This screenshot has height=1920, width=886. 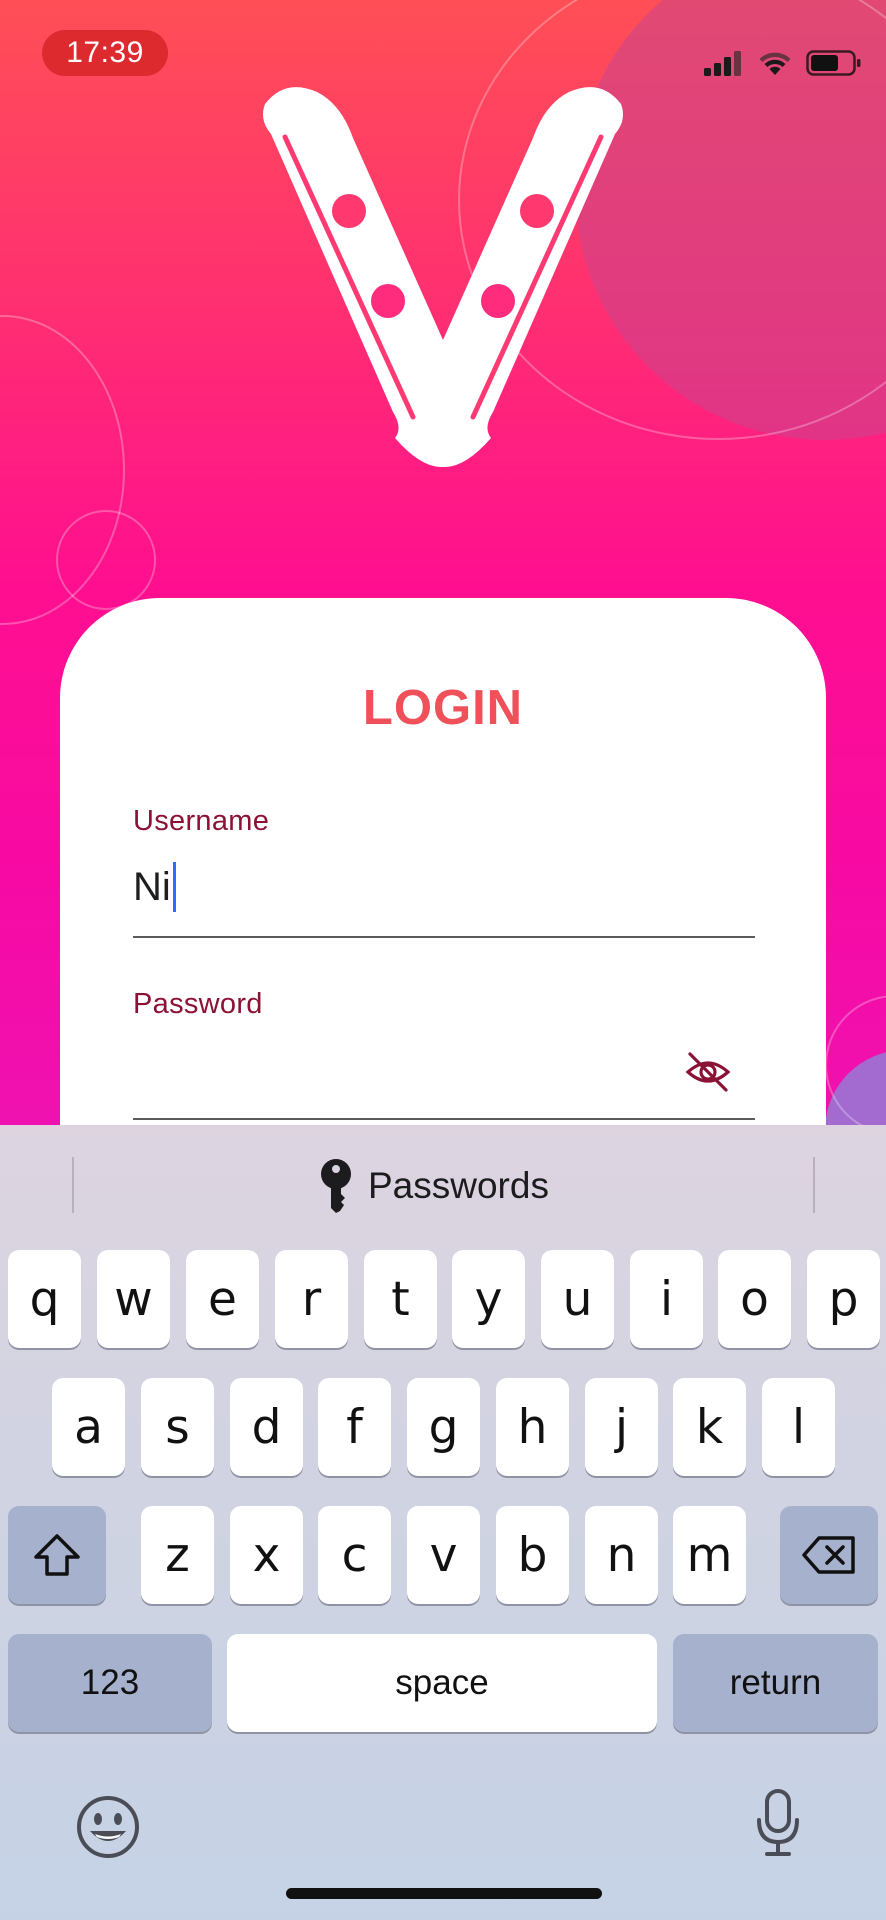 I want to click on key-icon, so click(x=336, y=1186).